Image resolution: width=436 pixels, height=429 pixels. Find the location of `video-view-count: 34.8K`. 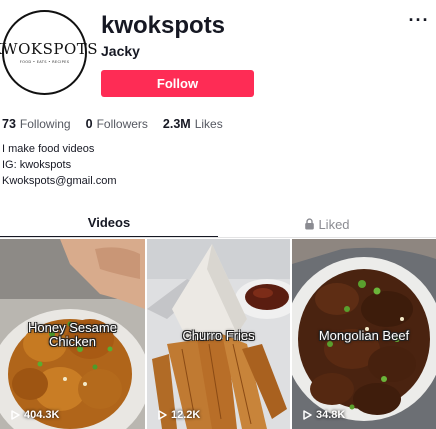

video-view-count: 34.8K is located at coordinates (324, 415).